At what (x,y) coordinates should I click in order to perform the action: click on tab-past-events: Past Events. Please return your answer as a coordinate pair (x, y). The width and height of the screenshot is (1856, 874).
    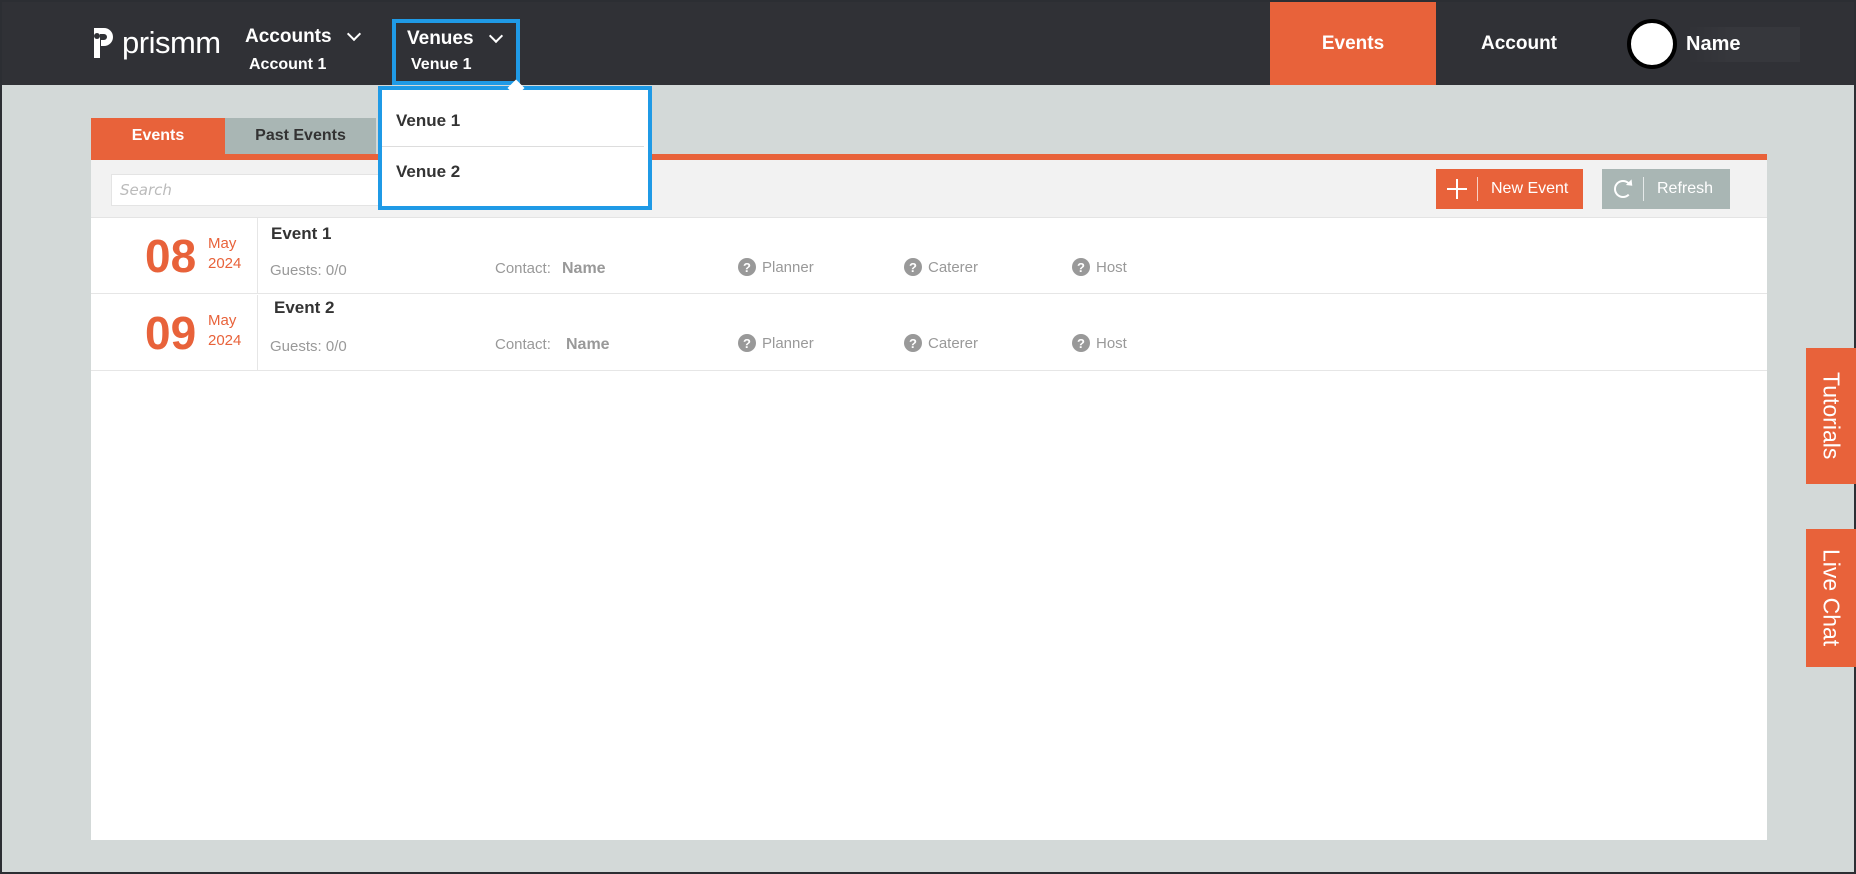
    Looking at the image, I should click on (300, 136).